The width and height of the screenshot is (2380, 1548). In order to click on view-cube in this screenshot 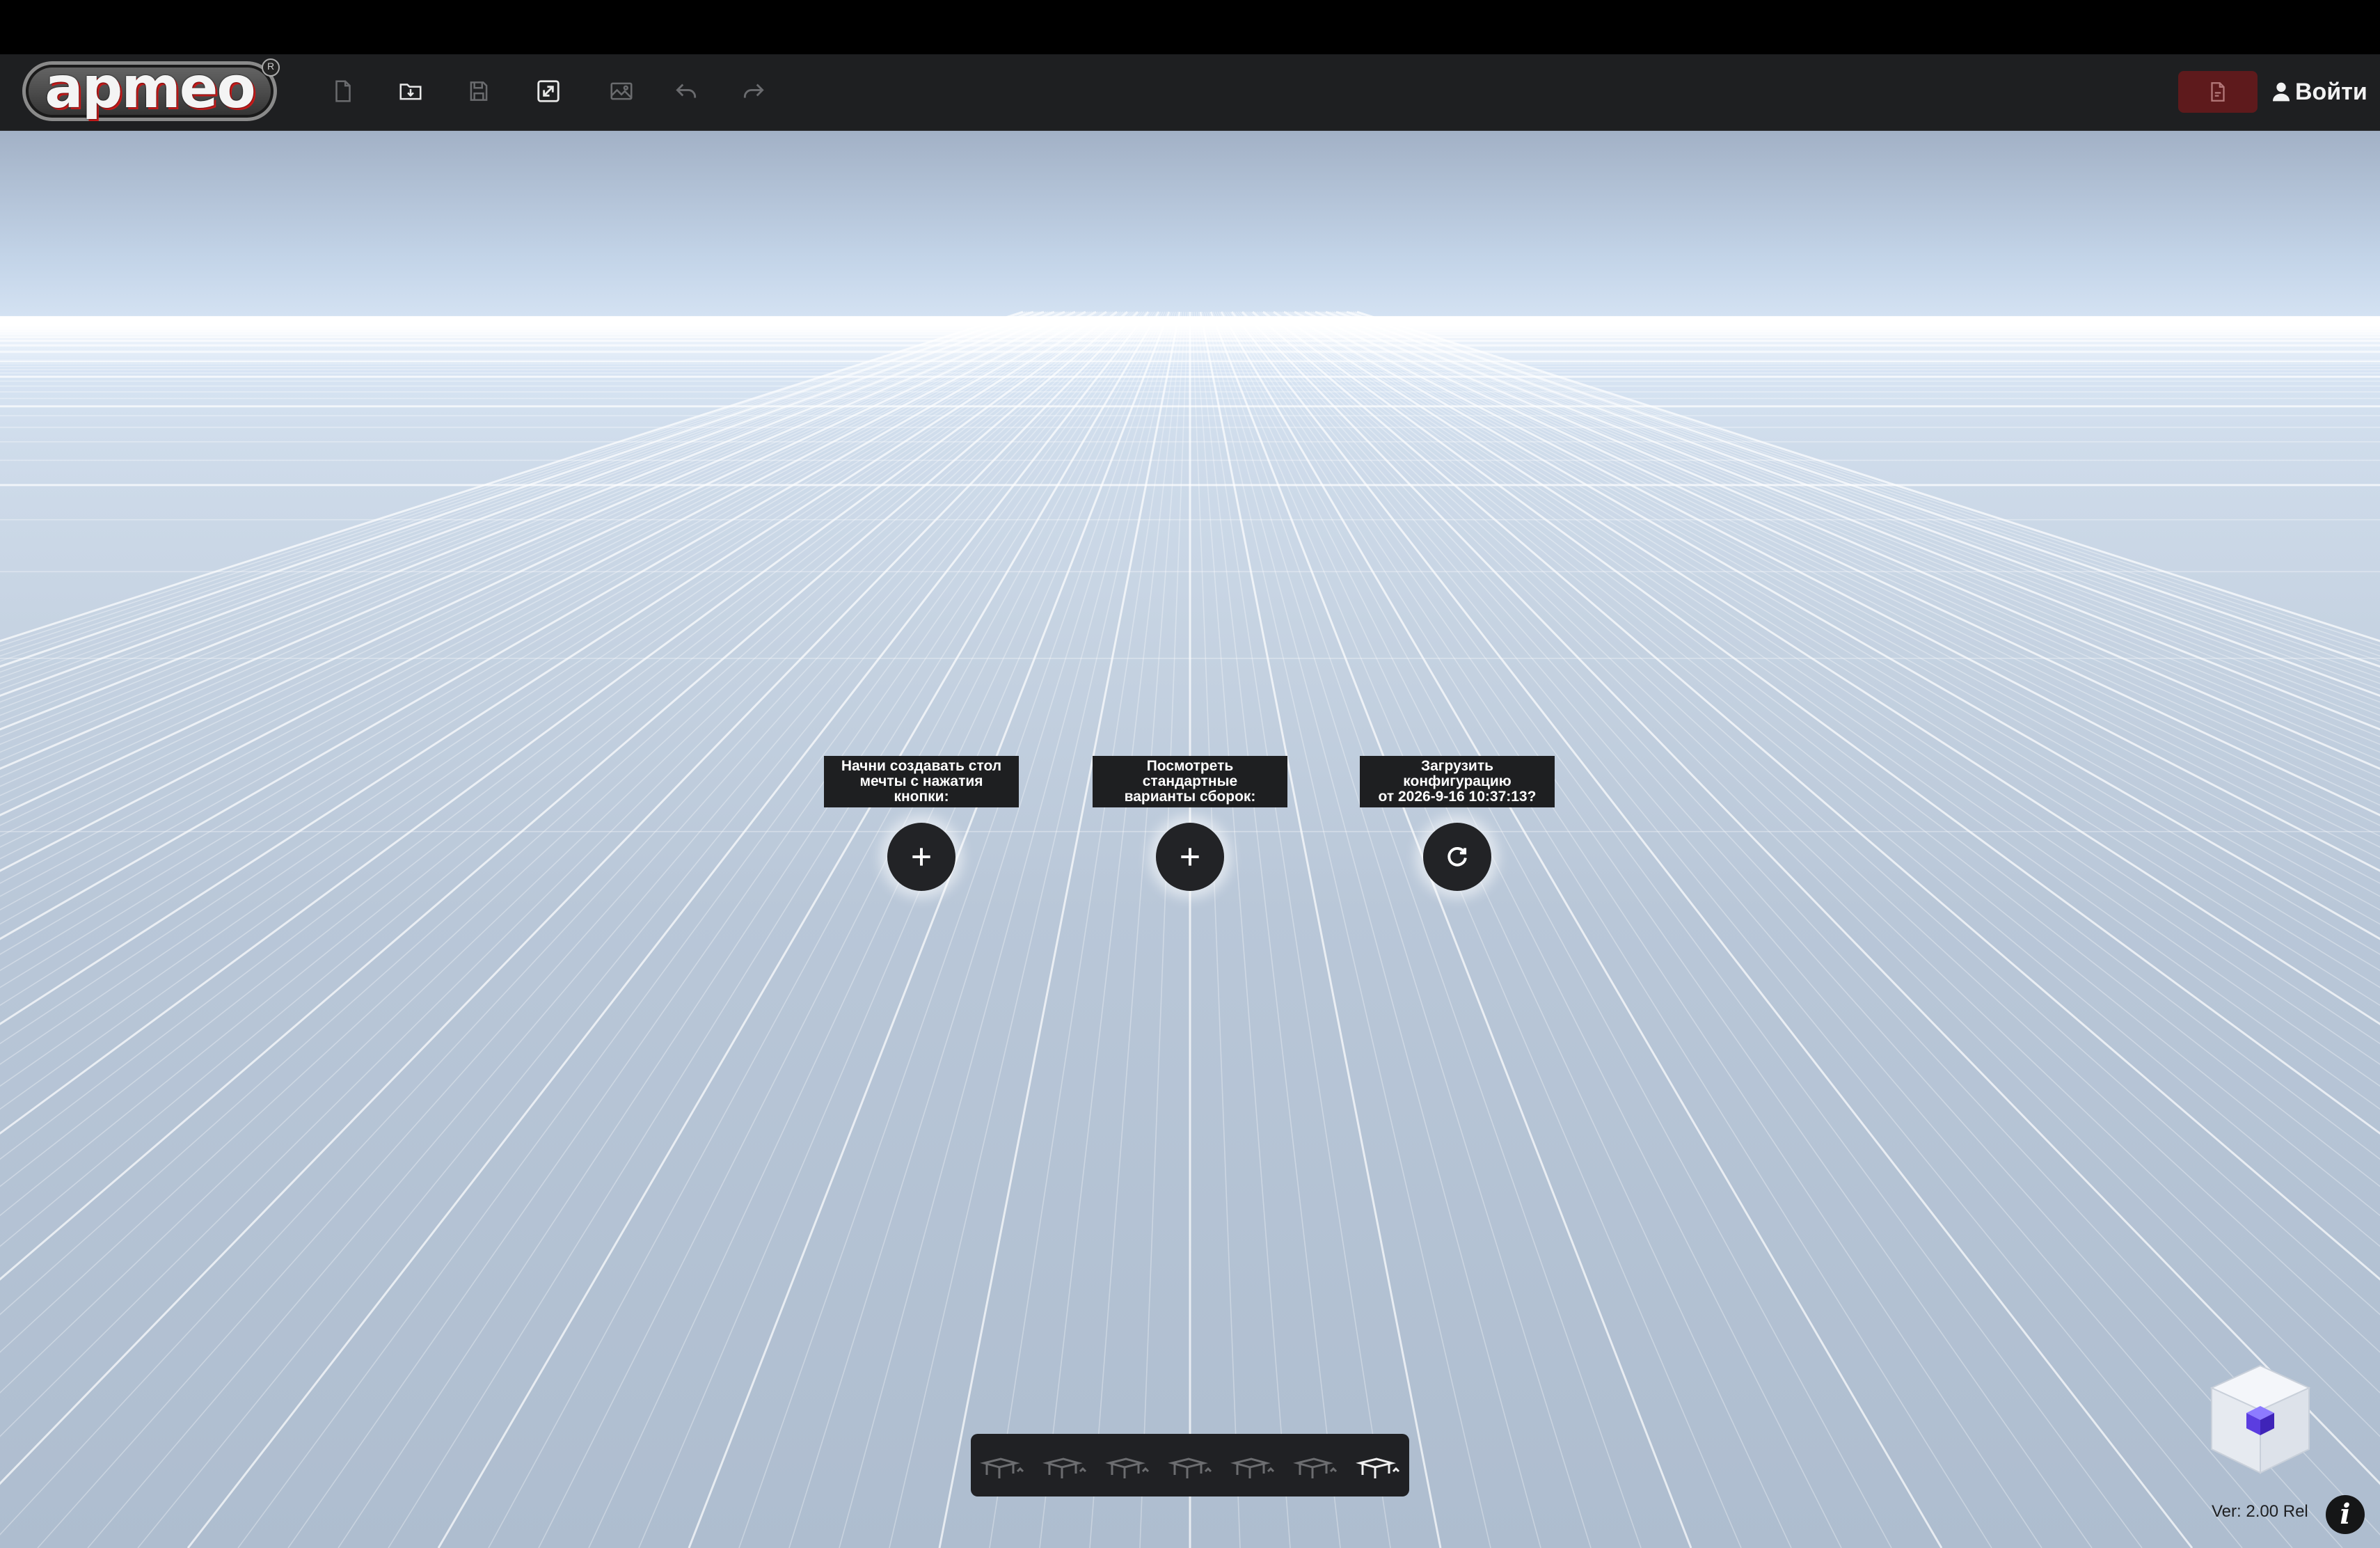, I will do `click(2260, 1419)`.